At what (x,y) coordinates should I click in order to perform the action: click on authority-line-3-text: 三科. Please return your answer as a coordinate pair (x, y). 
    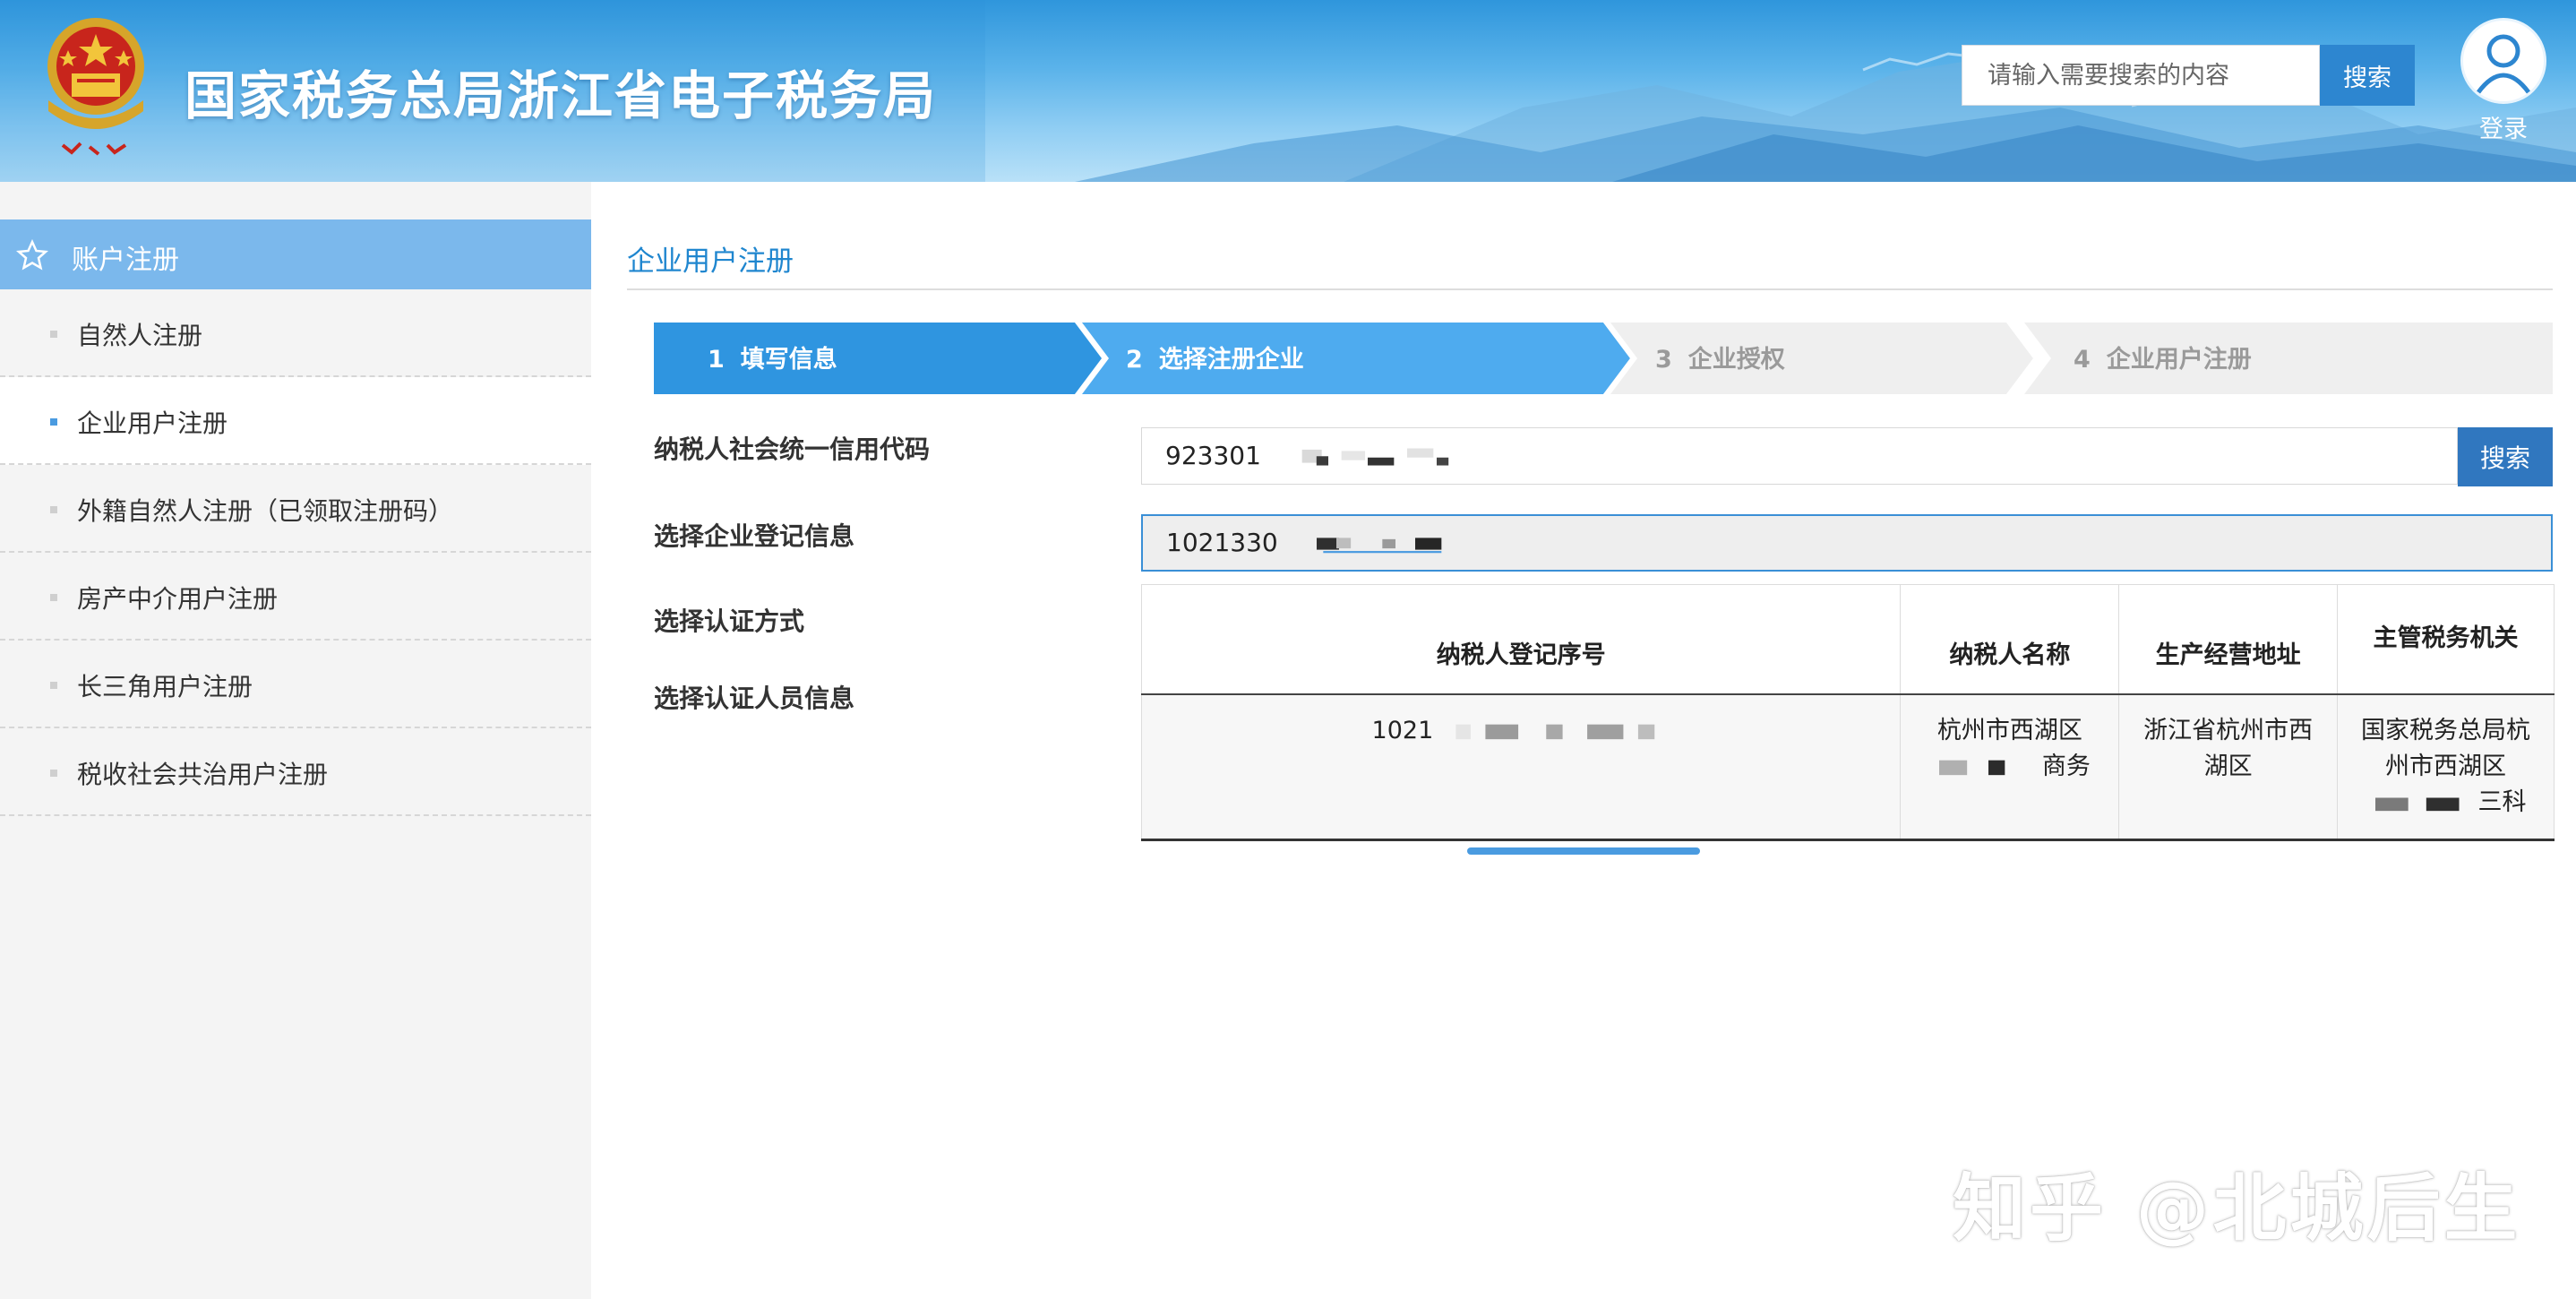
    Looking at the image, I should click on (2502, 802).